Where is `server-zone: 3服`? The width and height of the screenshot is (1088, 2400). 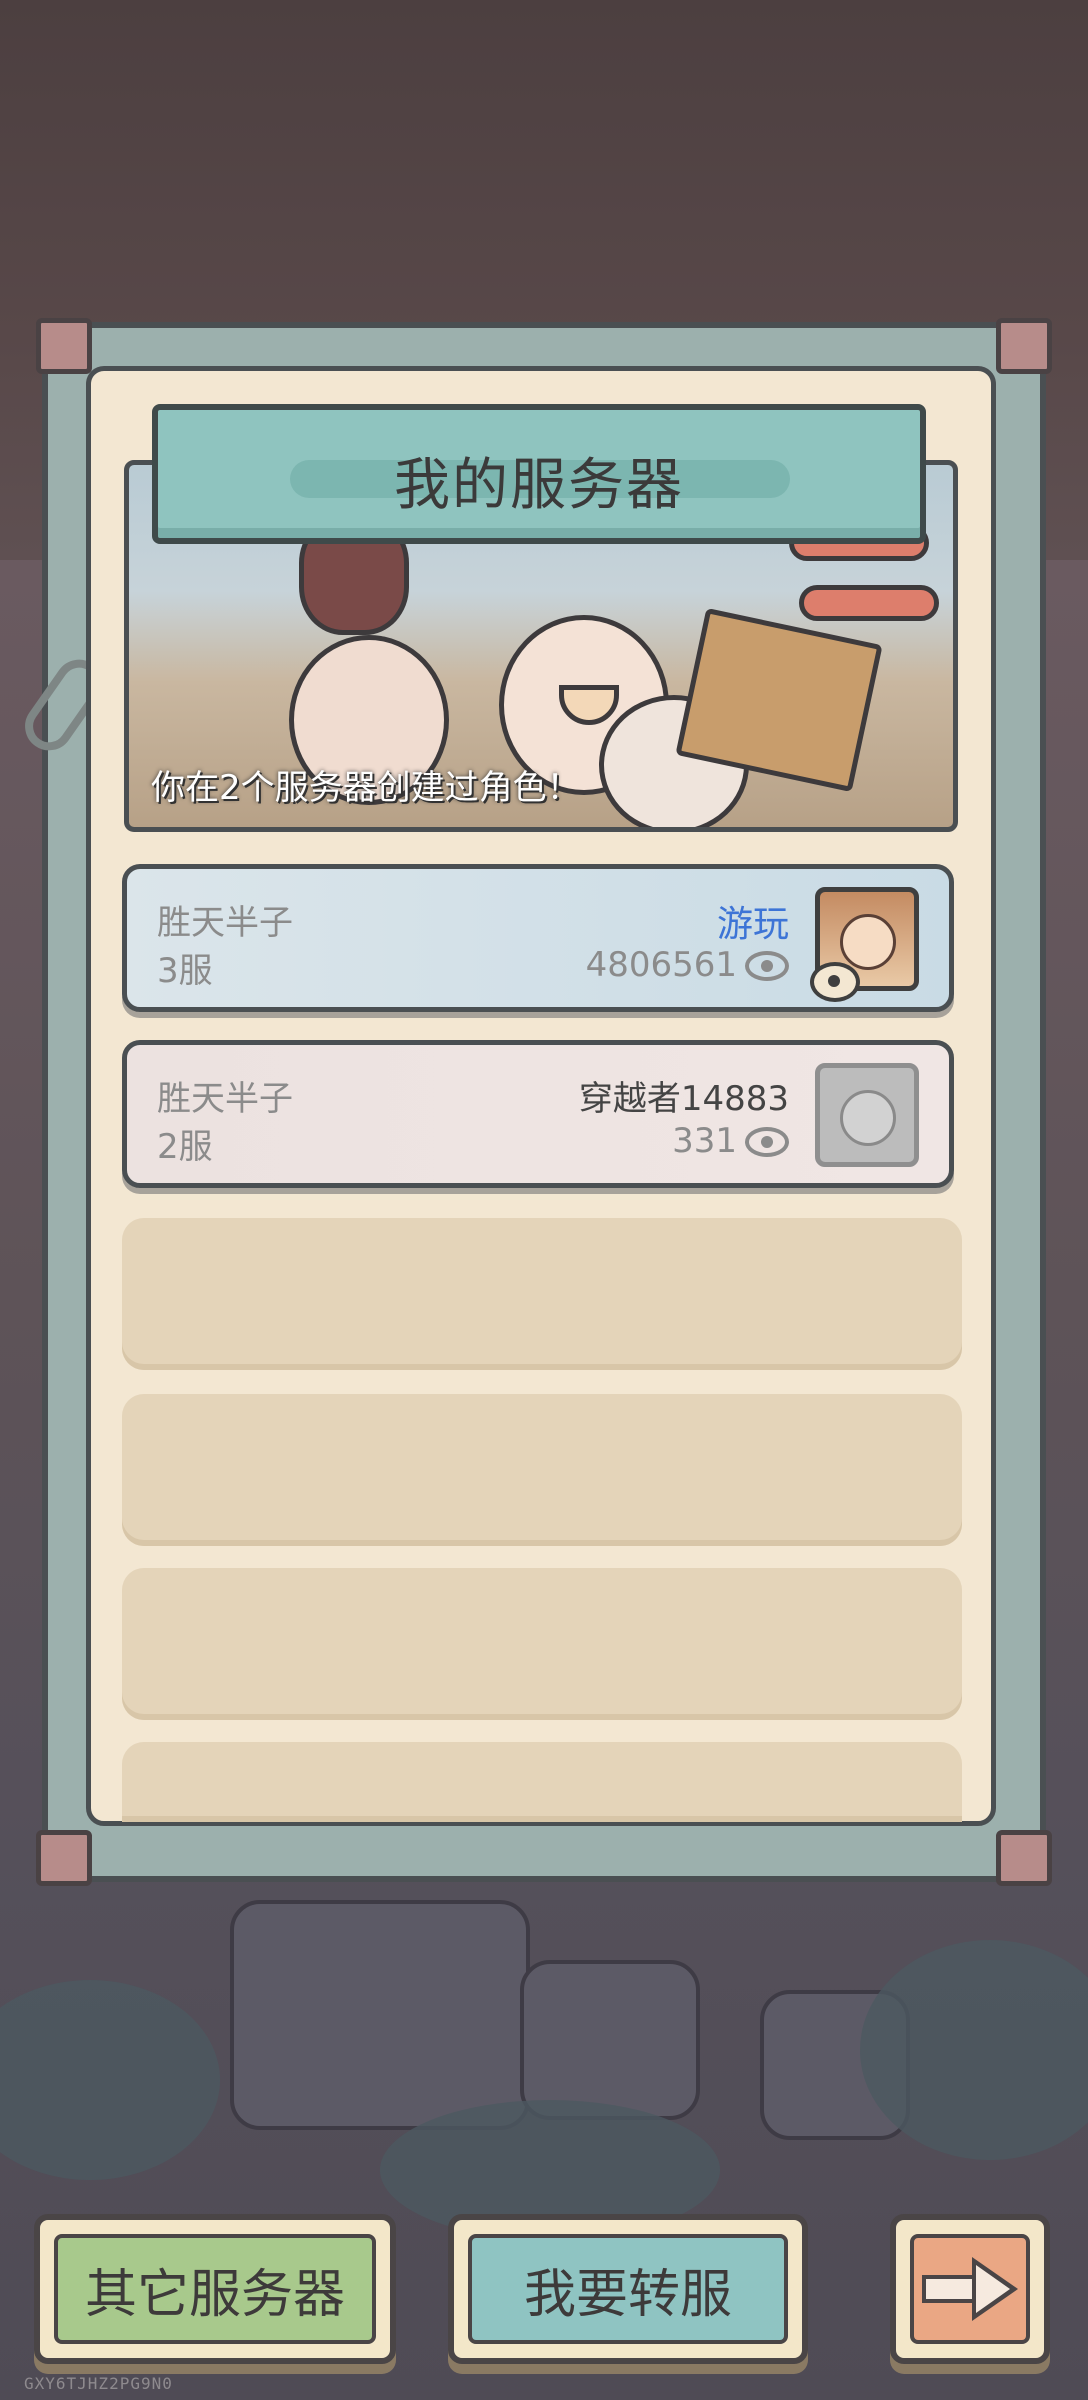 server-zone: 3服 is located at coordinates (185, 971).